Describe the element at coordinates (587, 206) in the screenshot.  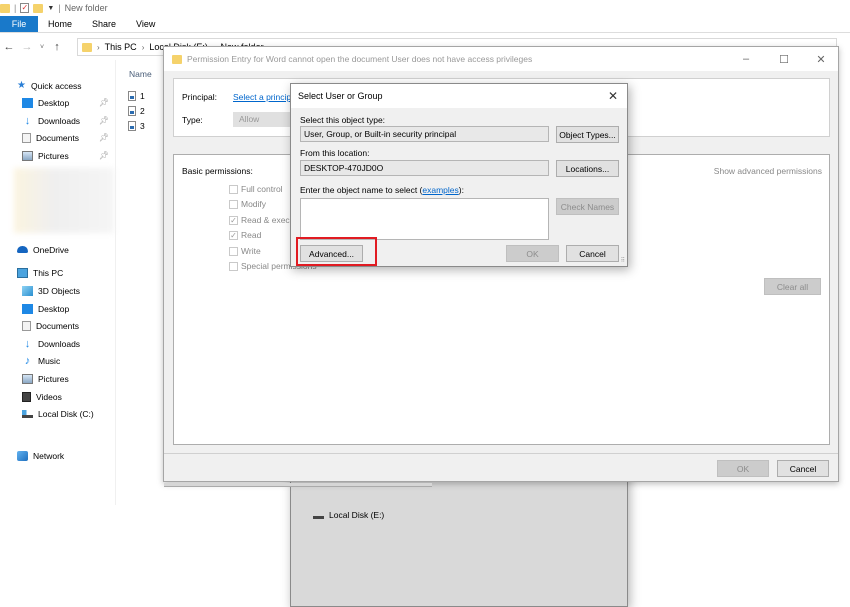
I see `check-names-button: Check Names` at that location.